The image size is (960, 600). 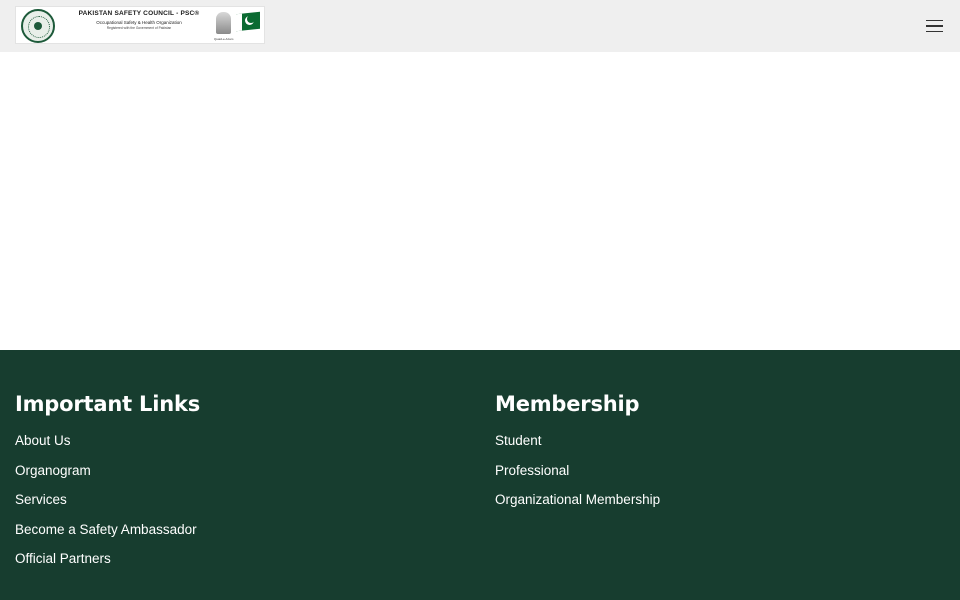 I want to click on membership-heading: Membership, so click(x=567, y=404).